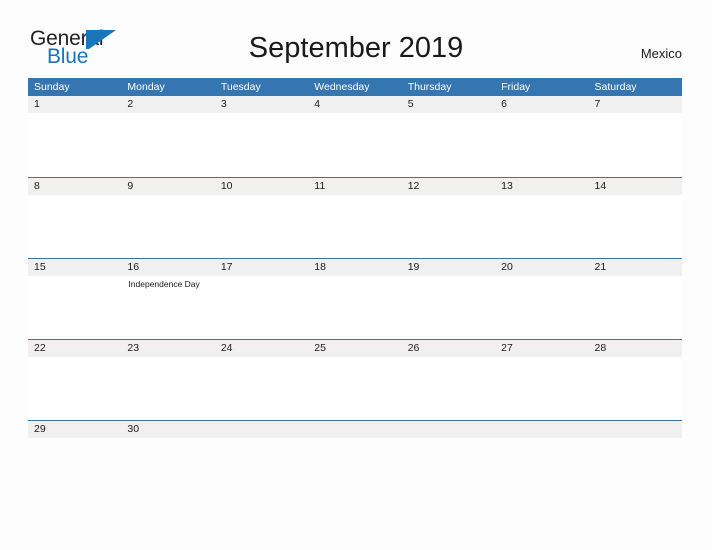  What do you see at coordinates (261, 267) in the screenshot?
I see `day-cell: 17` at bounding box center [261, 267].